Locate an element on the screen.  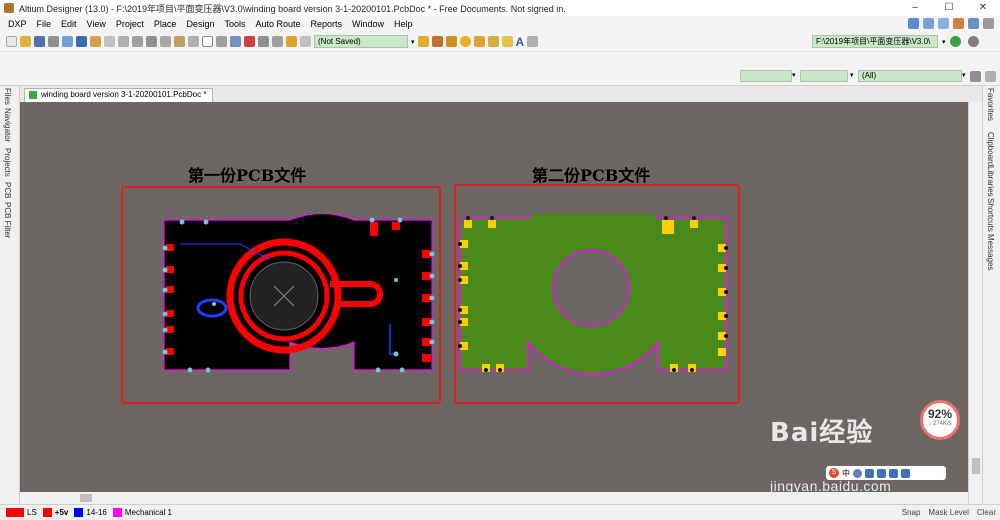
open-icon is located at coordinates (25, 41).